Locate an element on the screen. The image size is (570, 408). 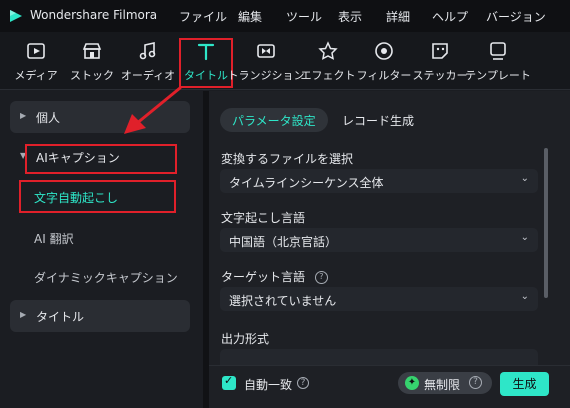
toolbar-transitions-label: トランジション is located at coordinates (266, 75).